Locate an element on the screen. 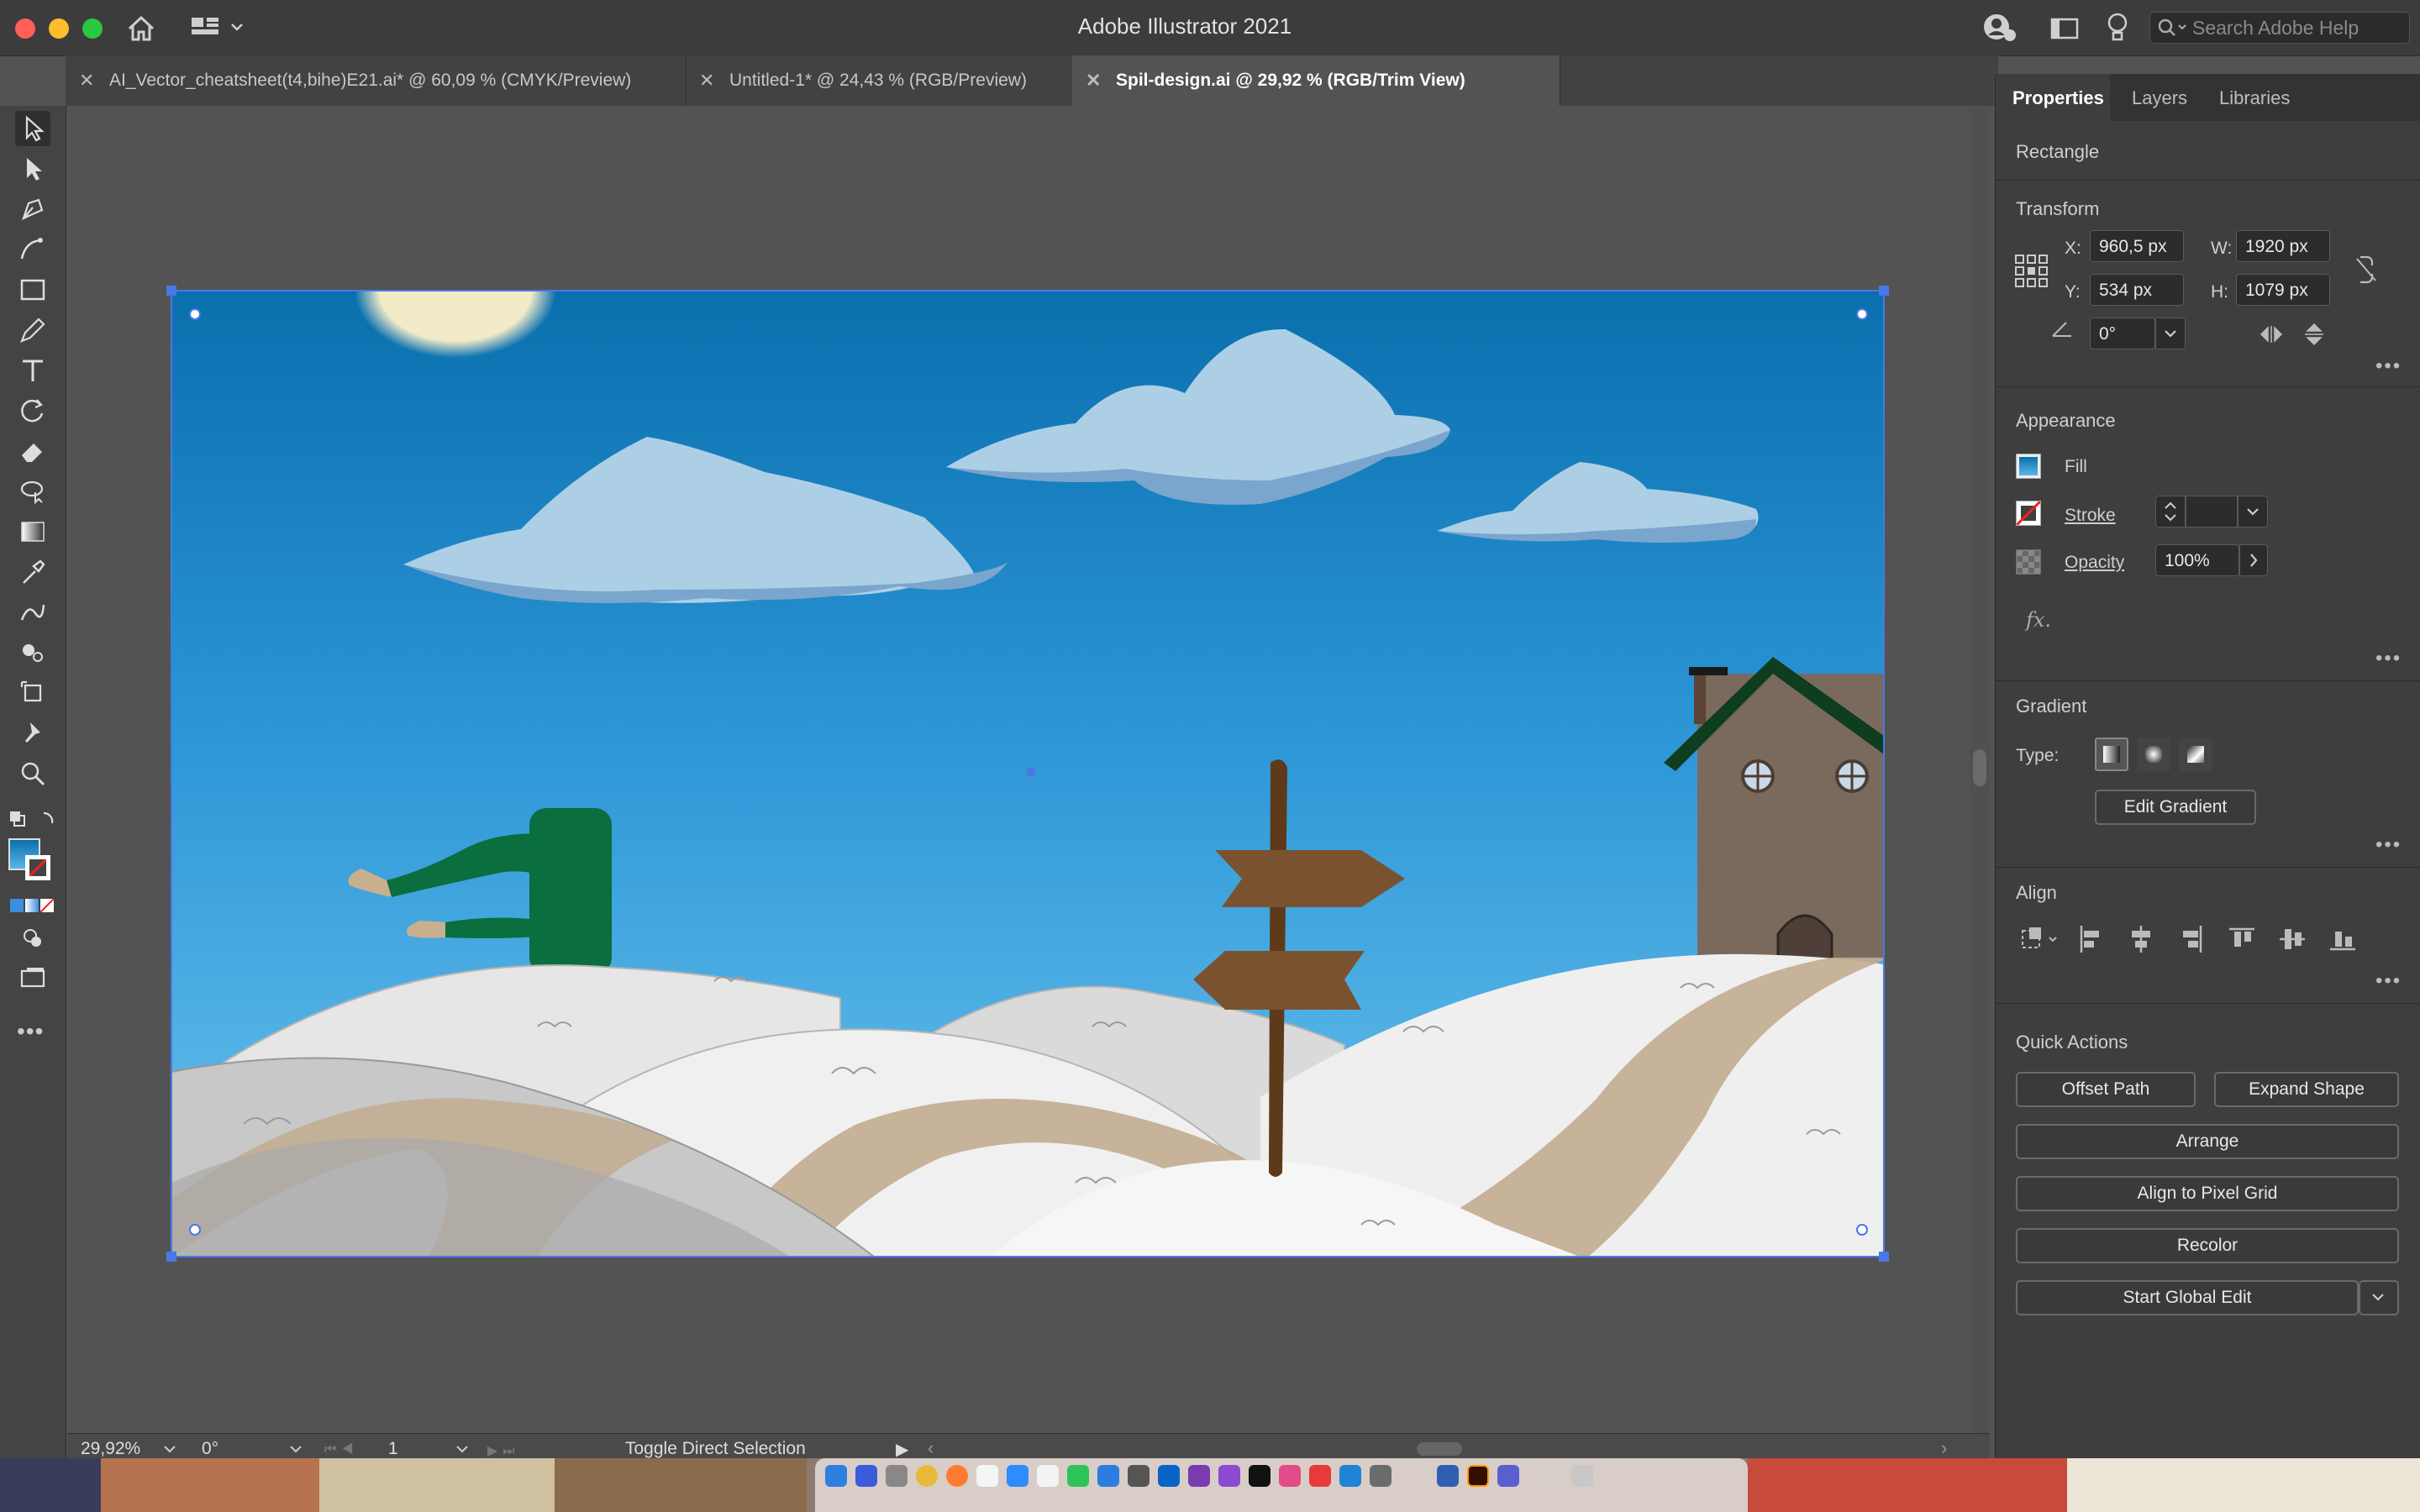 Image resolution: width=2420 pixels, height=1512 pixels. global-edit-options-dropdown is located at coordinates (2379, 1297).